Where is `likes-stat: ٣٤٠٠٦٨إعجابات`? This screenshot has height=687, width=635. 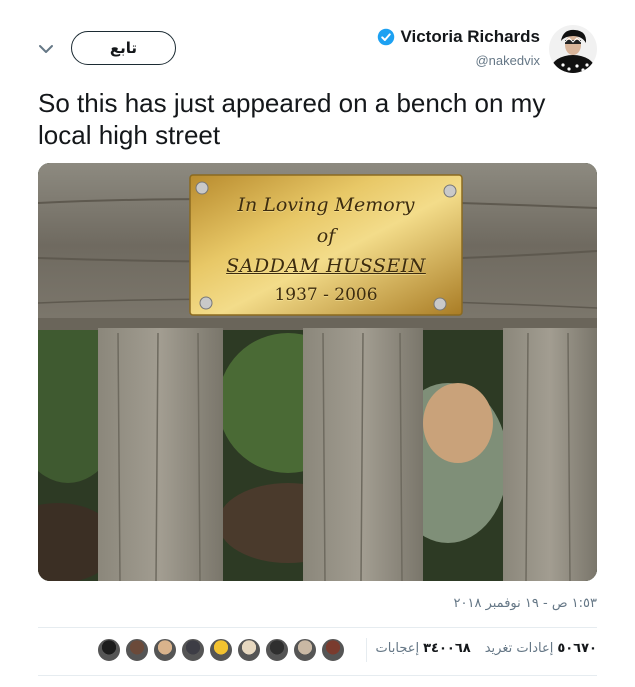 likes-stat: ٣٤٠٠٦٨إعجابات is located at coordinates (423, 648).